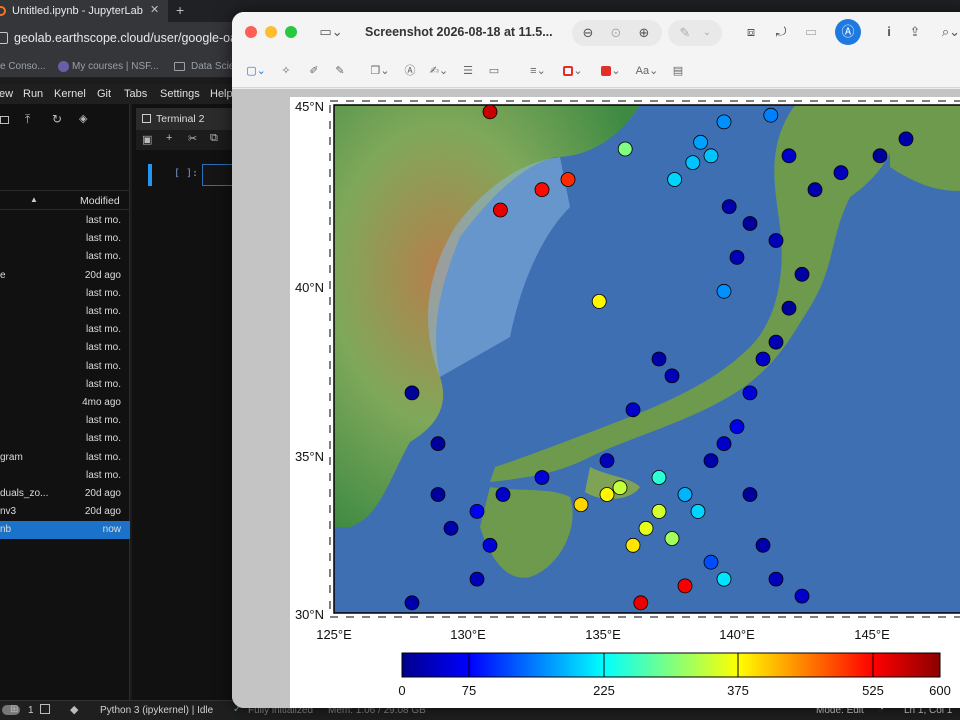 This screenshot has height=720, width=960. I want to click on highlight-pen-icon: ✎, so click(685, 33).